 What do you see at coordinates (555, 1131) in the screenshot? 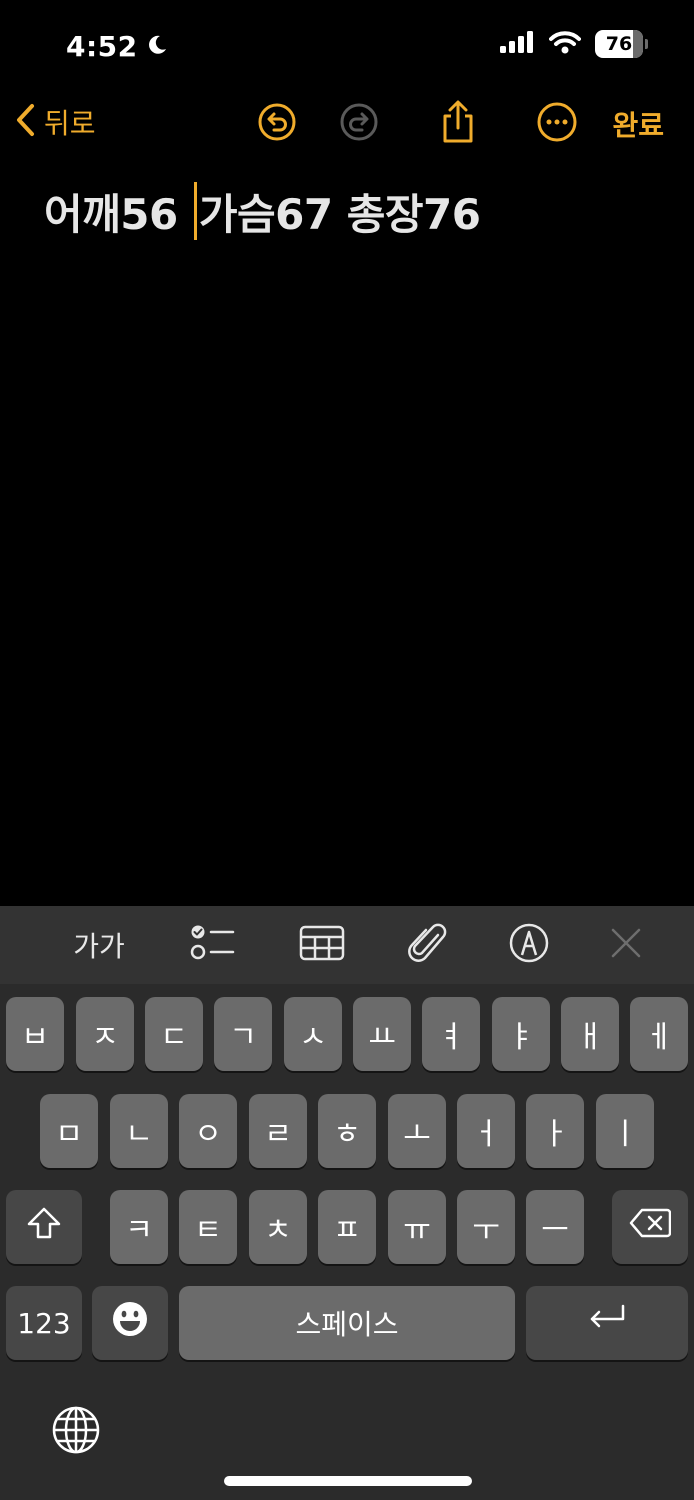
I see `key: ㅏ` at bounding box center [555, 1131].